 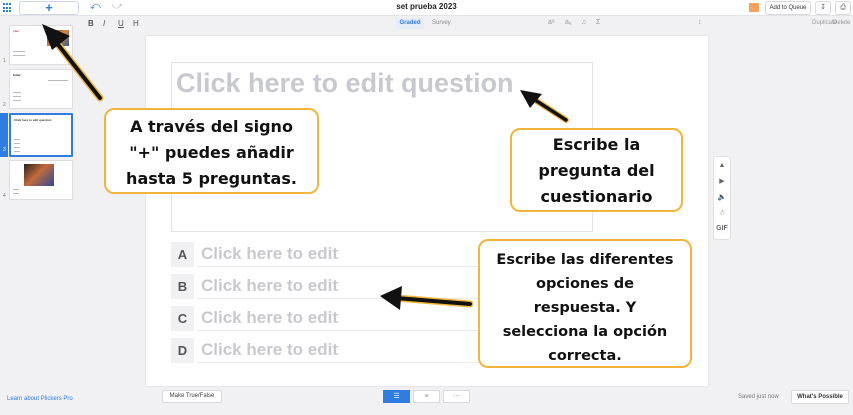 What do you see at coordinates (596, 170) in the screenshot?
I see `callout-write-question: Escribe la pregunta del cuestionario` at bounding box center [596, 170].